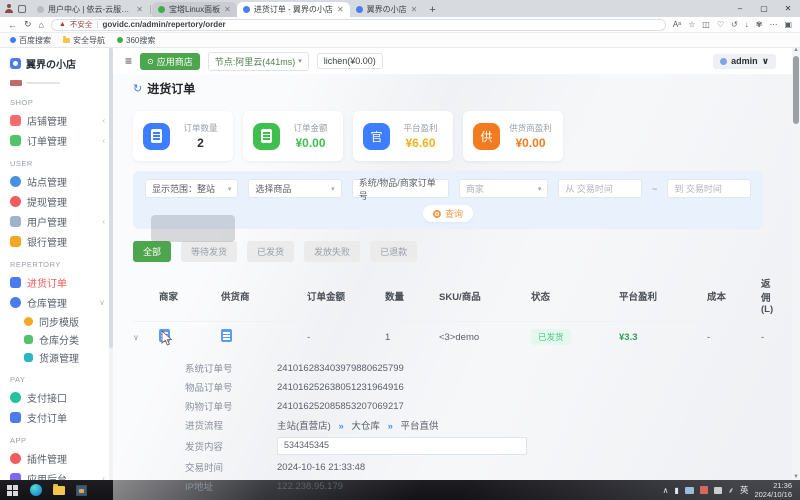 The image size is (800, 500). I want to click on favorite-star-icon: ☆, so click(691, 24).